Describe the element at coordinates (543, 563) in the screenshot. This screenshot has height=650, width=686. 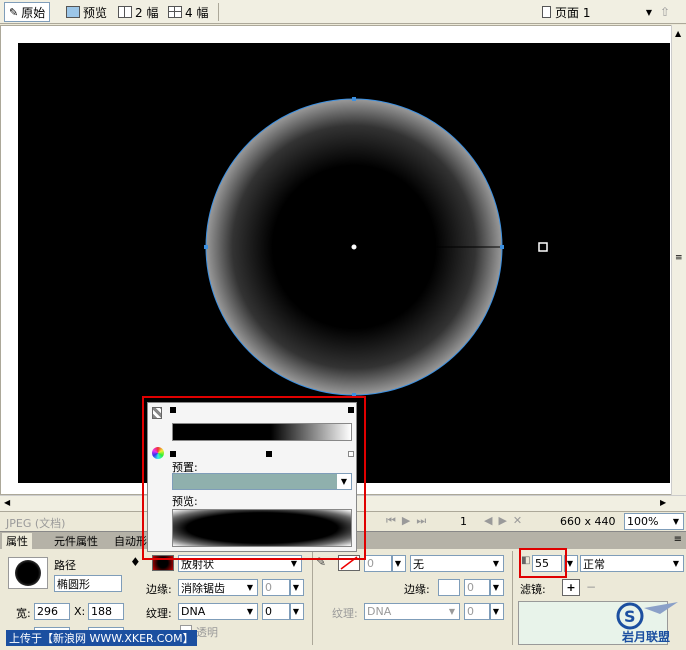
I see `highlight-opacity` at that location.